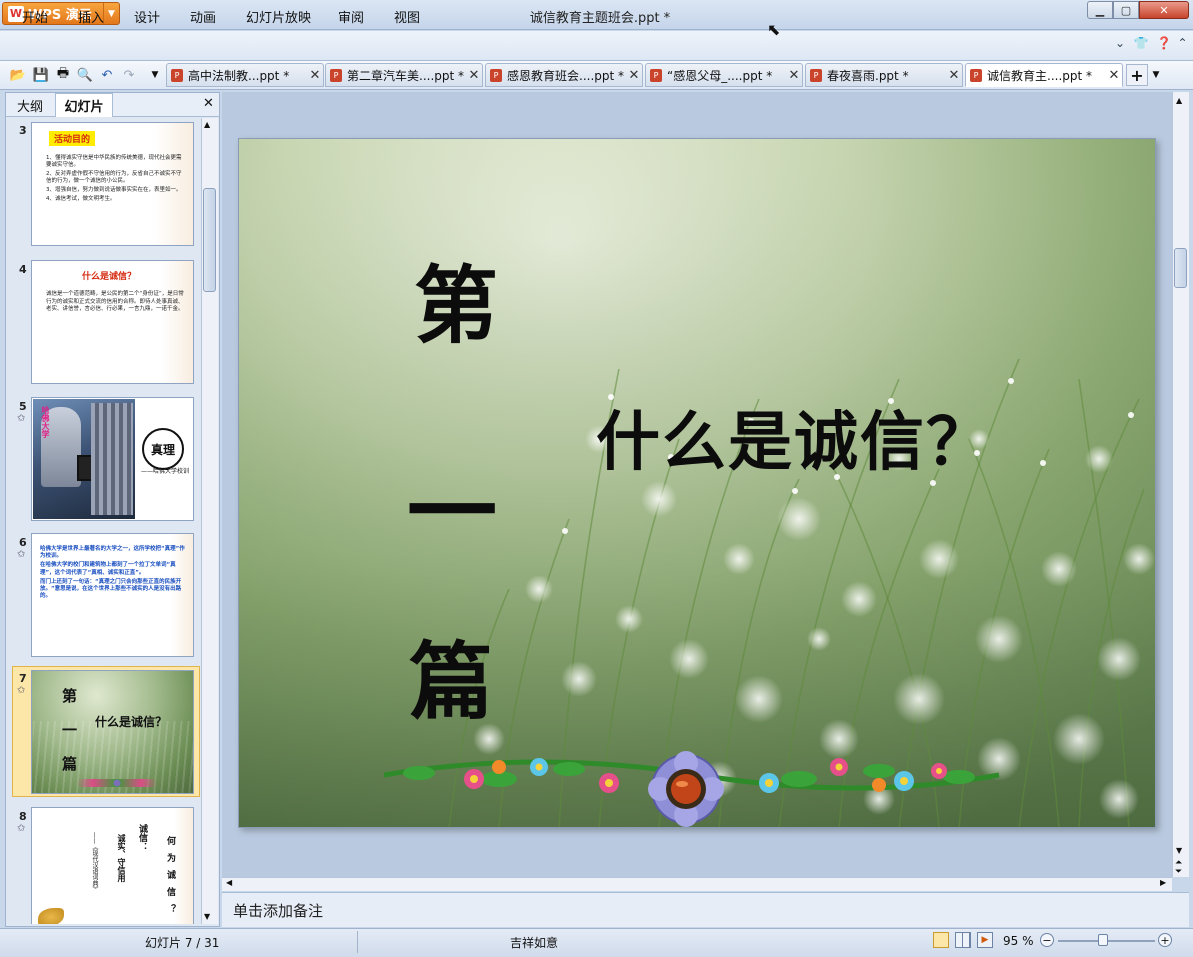 The image size is (1193, 957). I want to click on tab-outline: 大纲, so click(30, 105).